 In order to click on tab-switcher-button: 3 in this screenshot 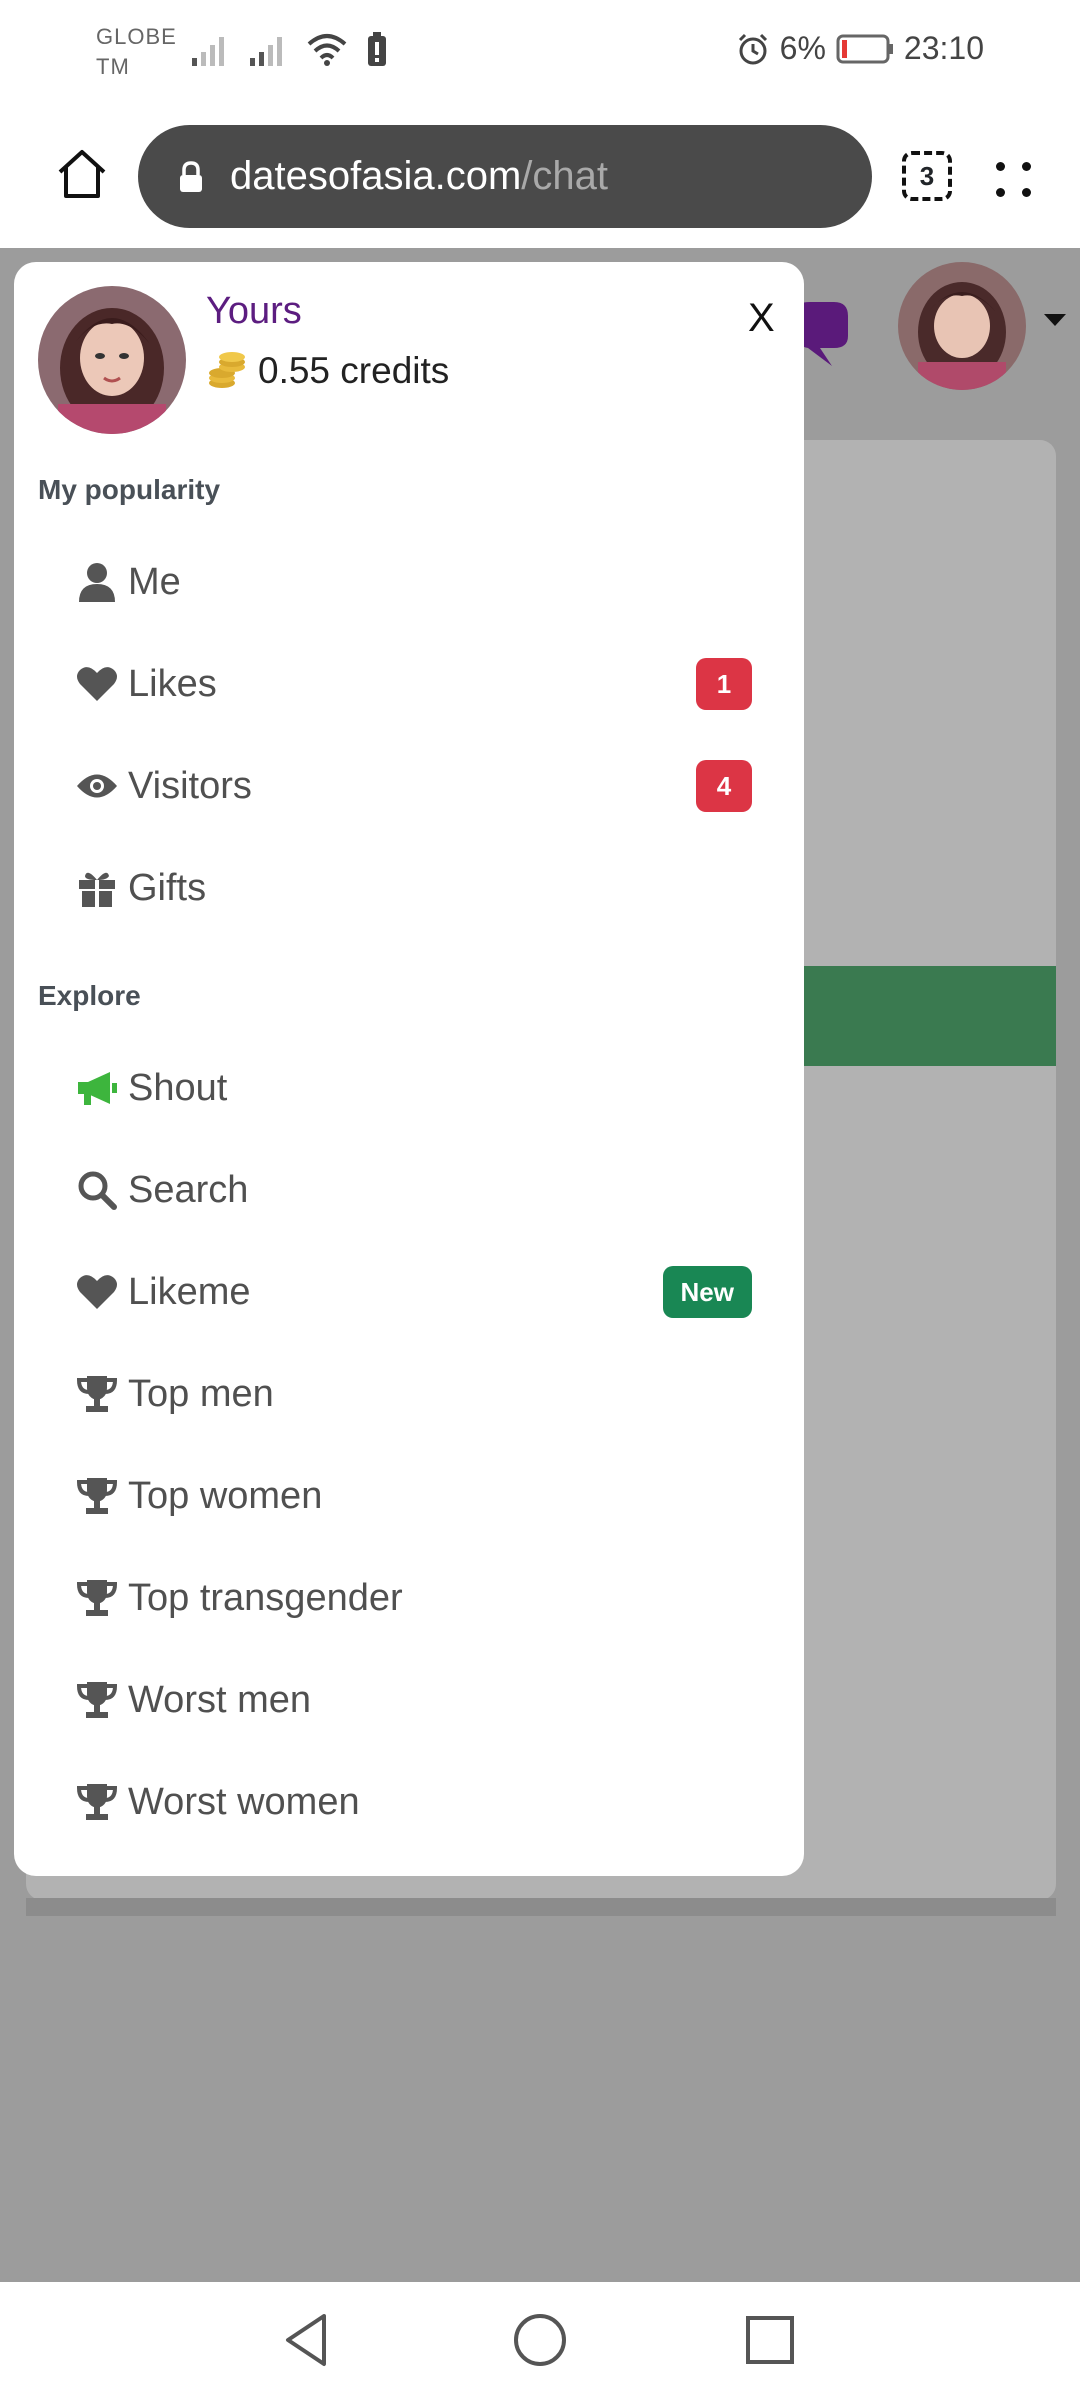, I will do `click(927, 176)`.